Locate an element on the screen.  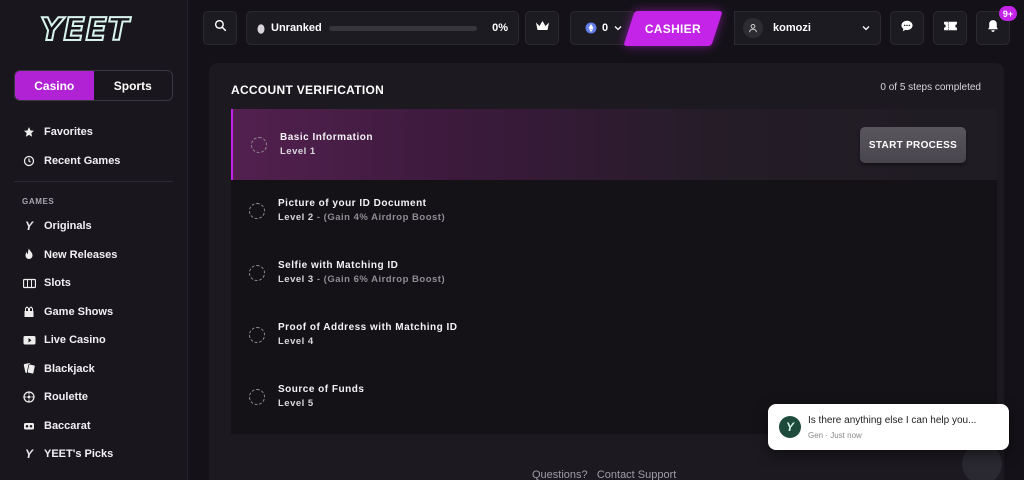
toggle-sports: Sports is located at coordinates (133, 85).